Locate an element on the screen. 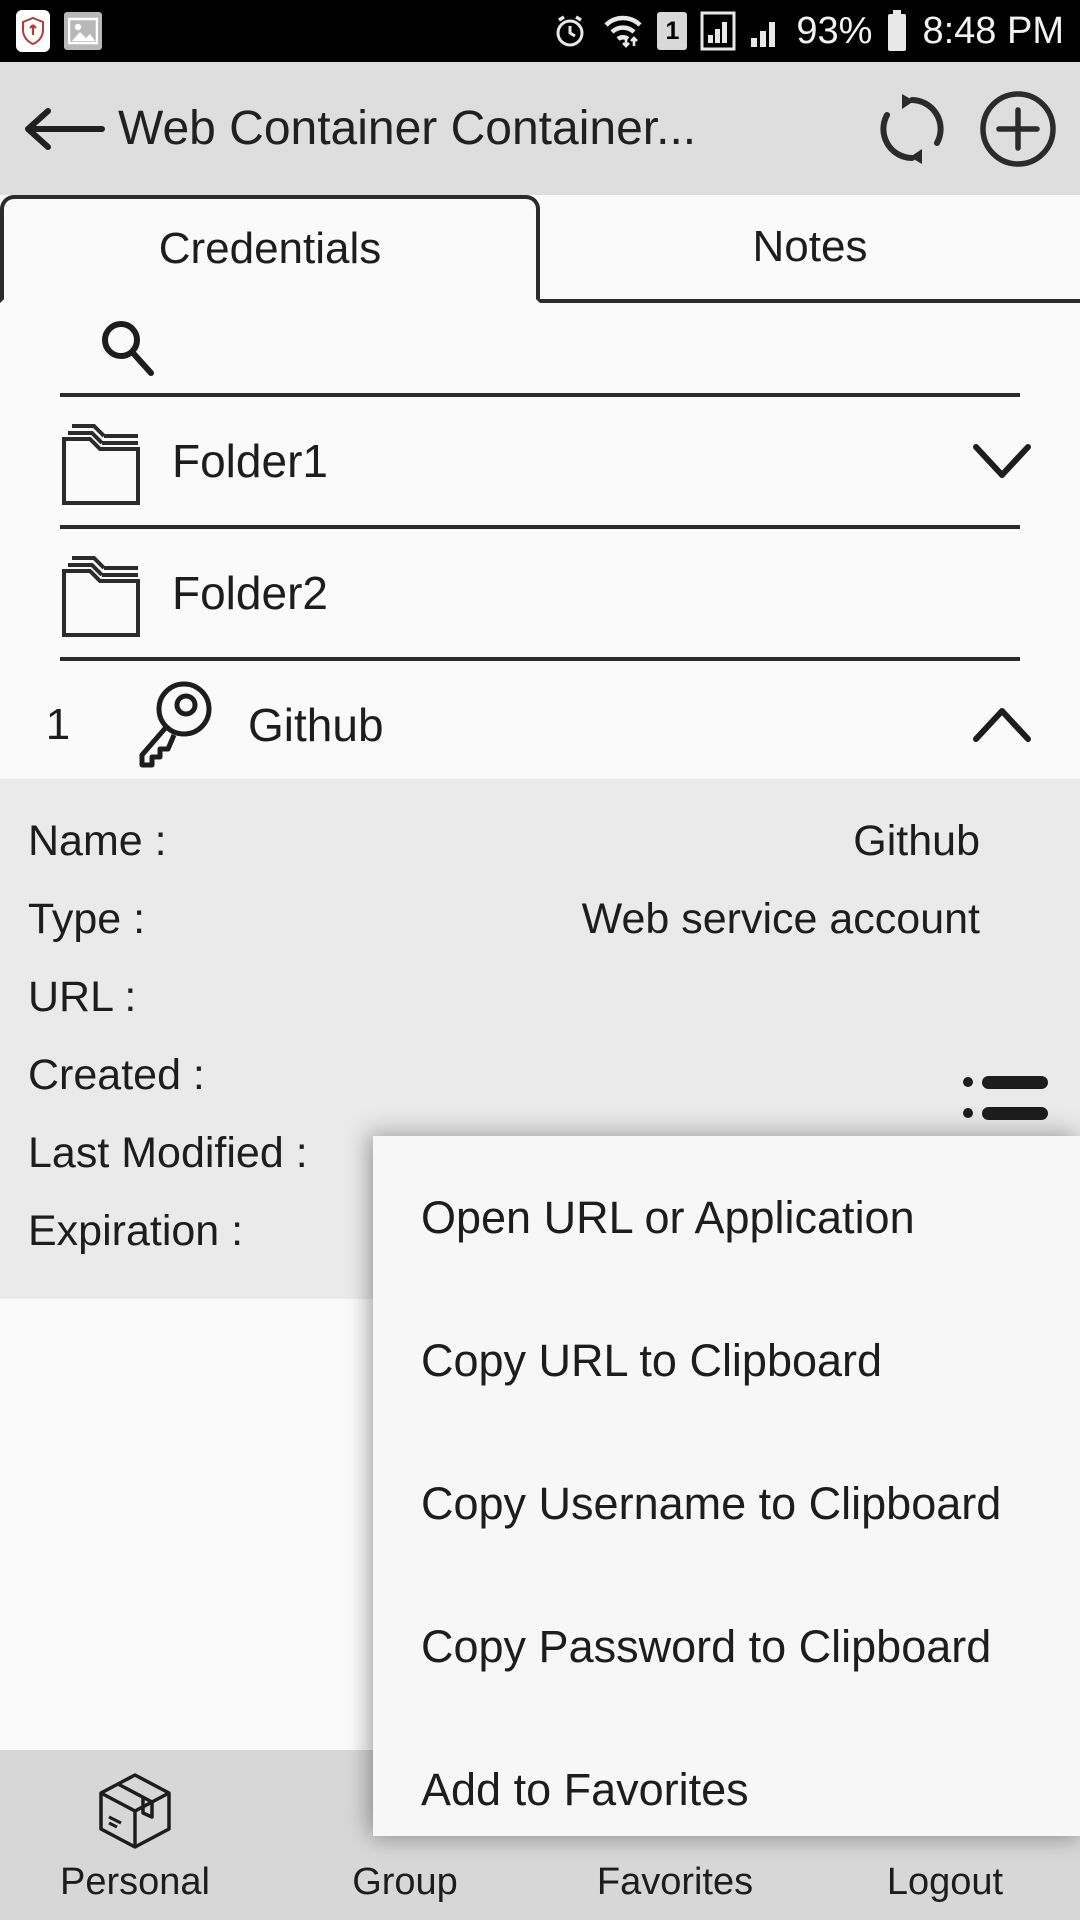 This screenshot has height=1920, width=1080. nav-item-group-label: Group is located at coordinates (405, 1881).